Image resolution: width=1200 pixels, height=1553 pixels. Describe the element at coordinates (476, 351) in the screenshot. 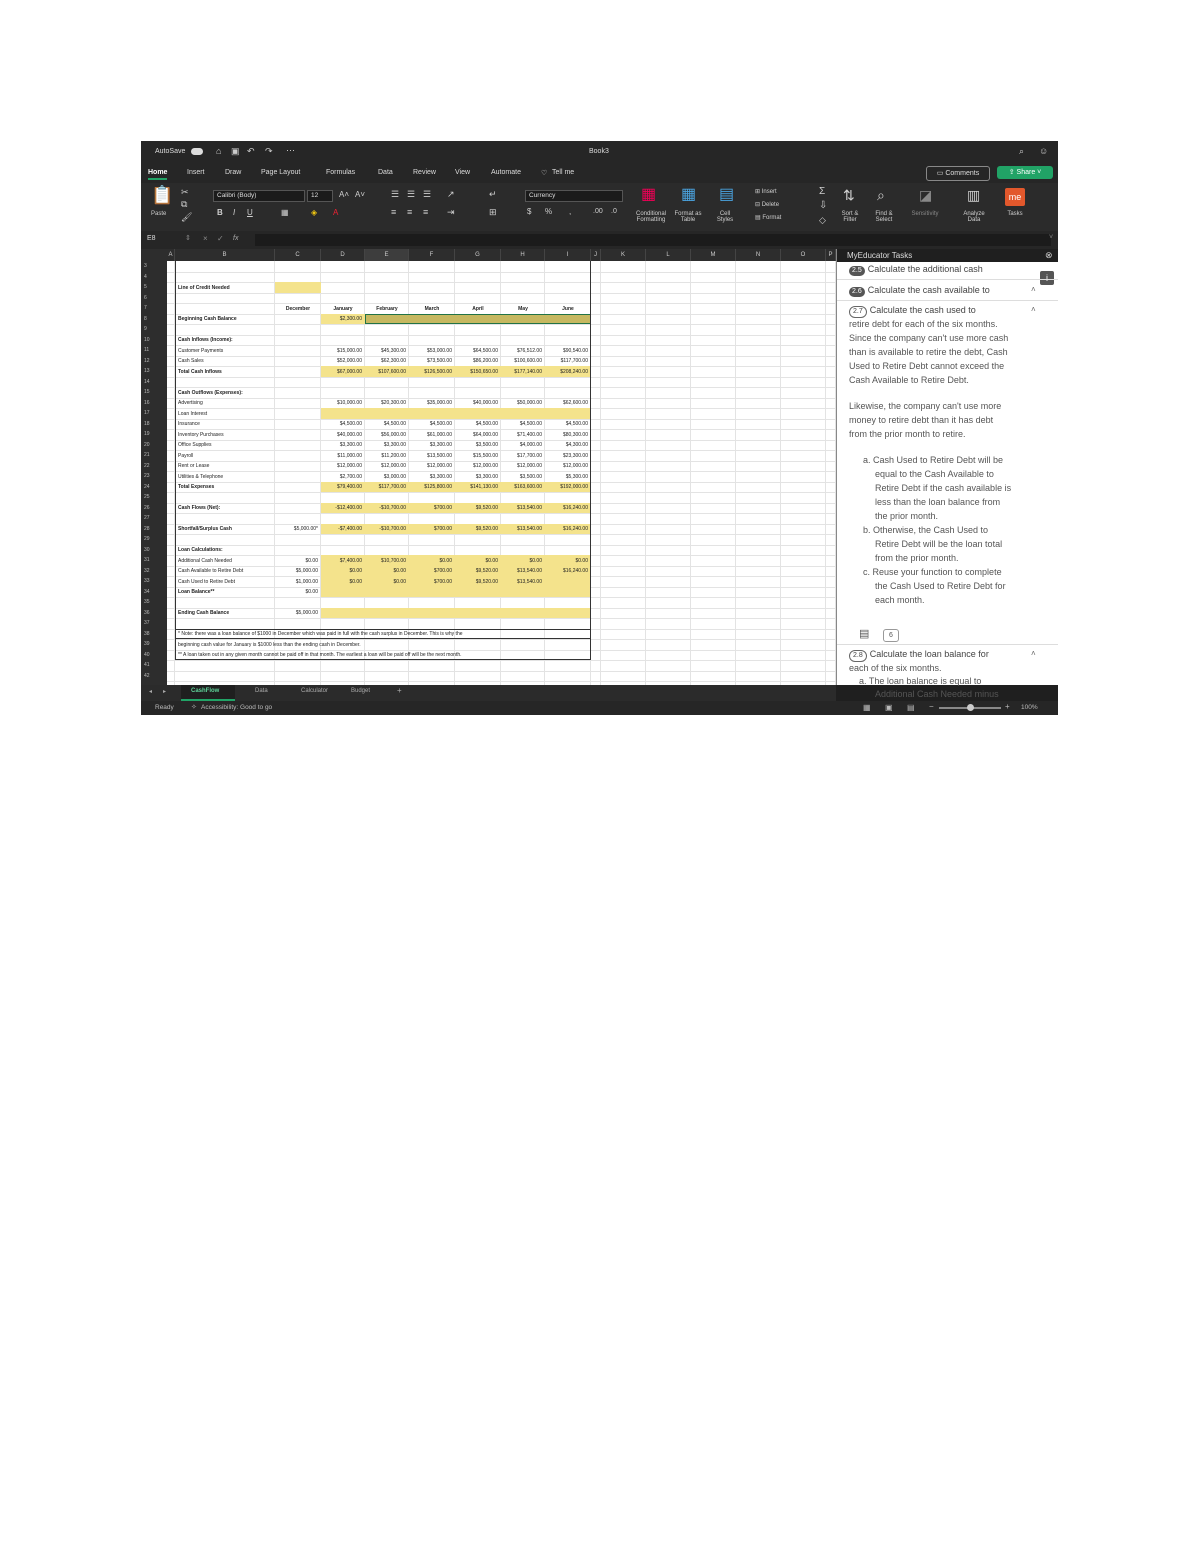

I see `customer-payments-value: $64,500.00` at that location.